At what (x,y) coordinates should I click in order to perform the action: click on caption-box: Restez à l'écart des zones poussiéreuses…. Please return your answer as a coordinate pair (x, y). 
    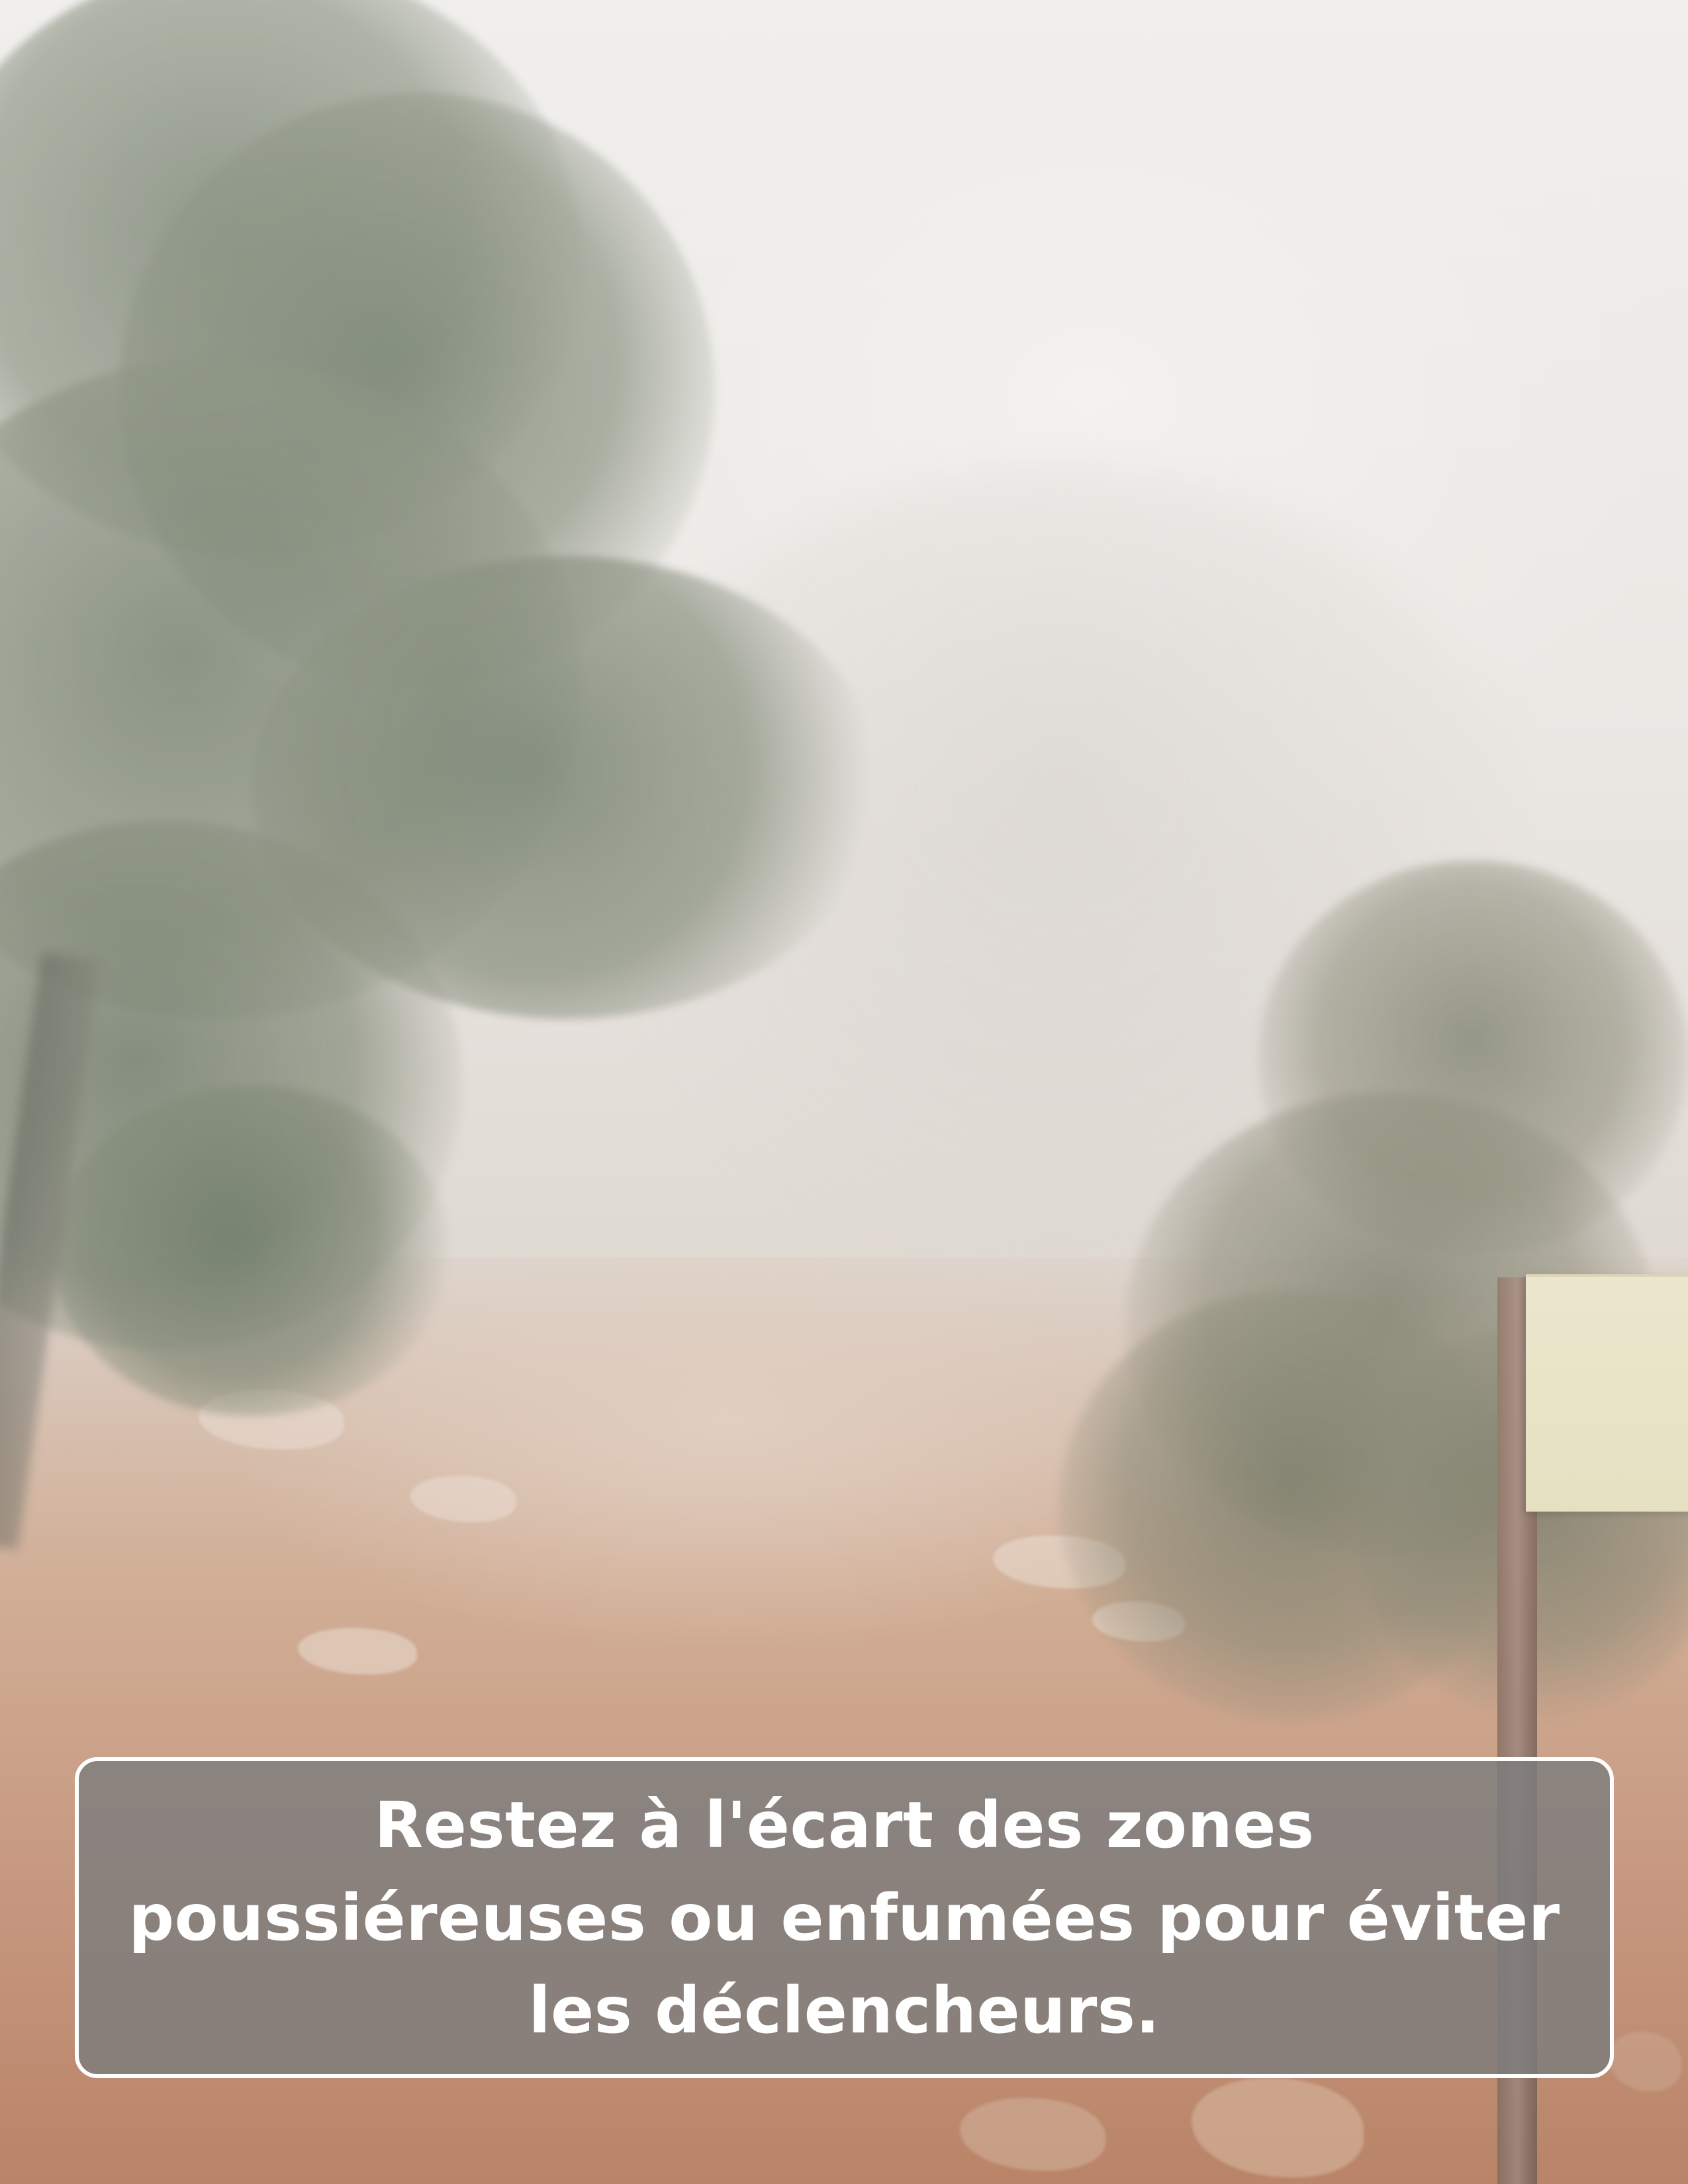
    Looking at the image, I should click on (844, 1917).